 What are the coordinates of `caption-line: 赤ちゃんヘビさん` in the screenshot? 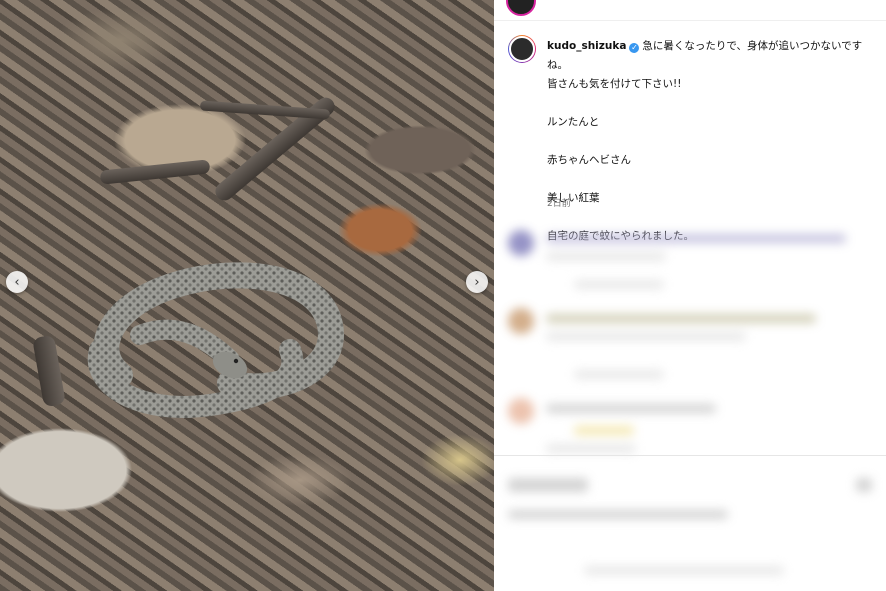 It's located at (589, 160).